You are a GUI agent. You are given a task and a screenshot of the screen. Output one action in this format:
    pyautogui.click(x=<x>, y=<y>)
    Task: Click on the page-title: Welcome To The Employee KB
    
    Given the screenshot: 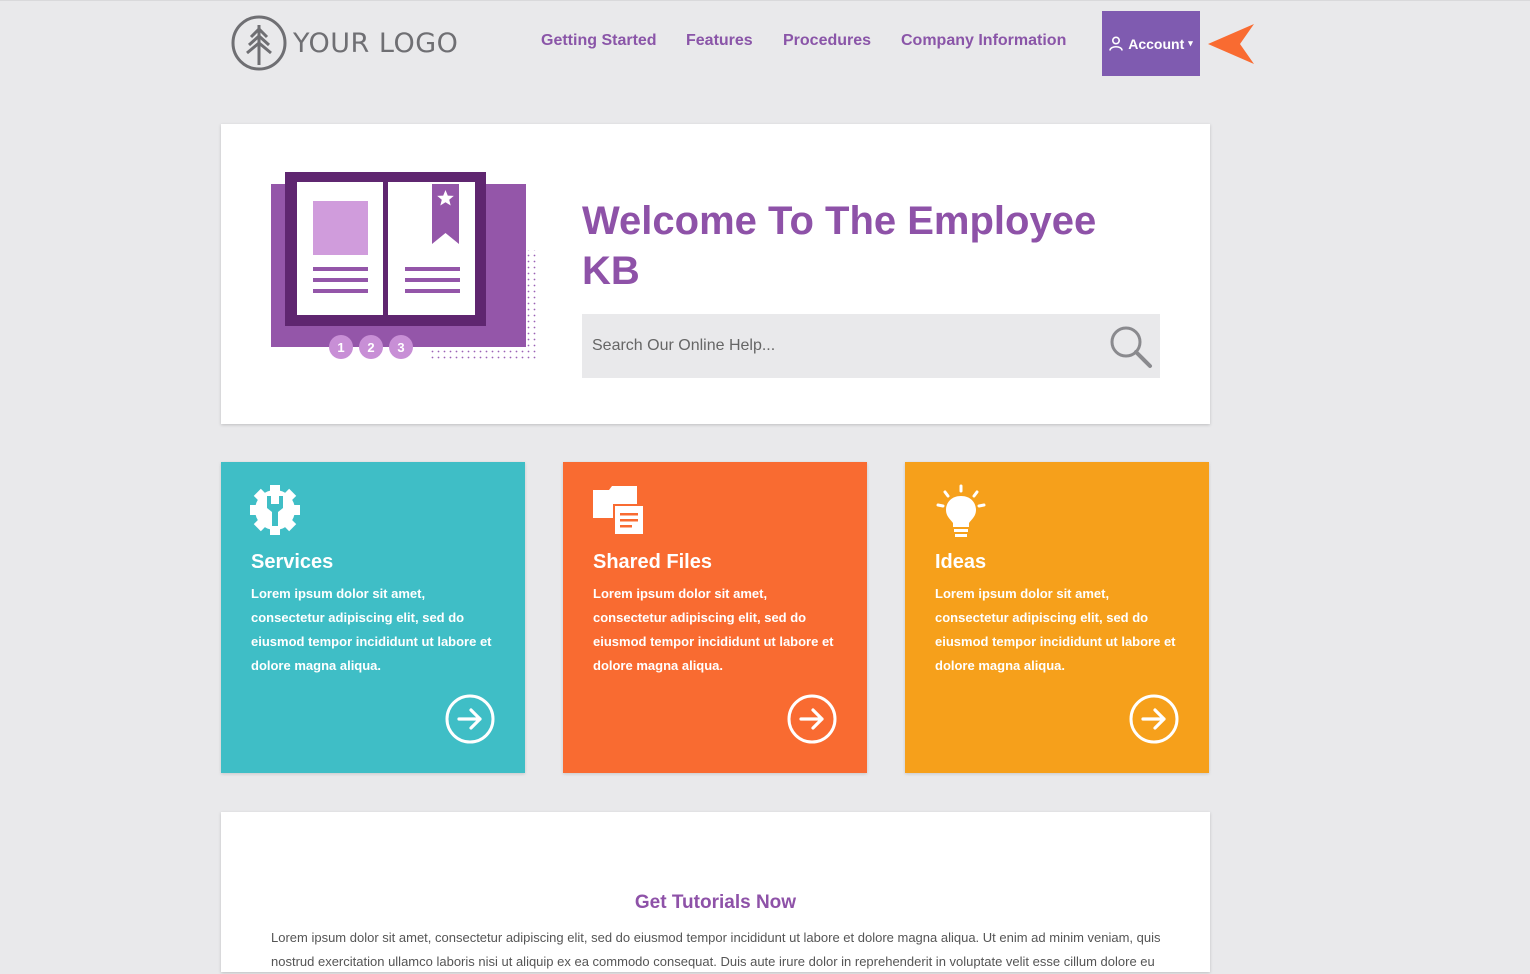 What is the action you would take?
    pyautogui.click(x=839, y=246)
    